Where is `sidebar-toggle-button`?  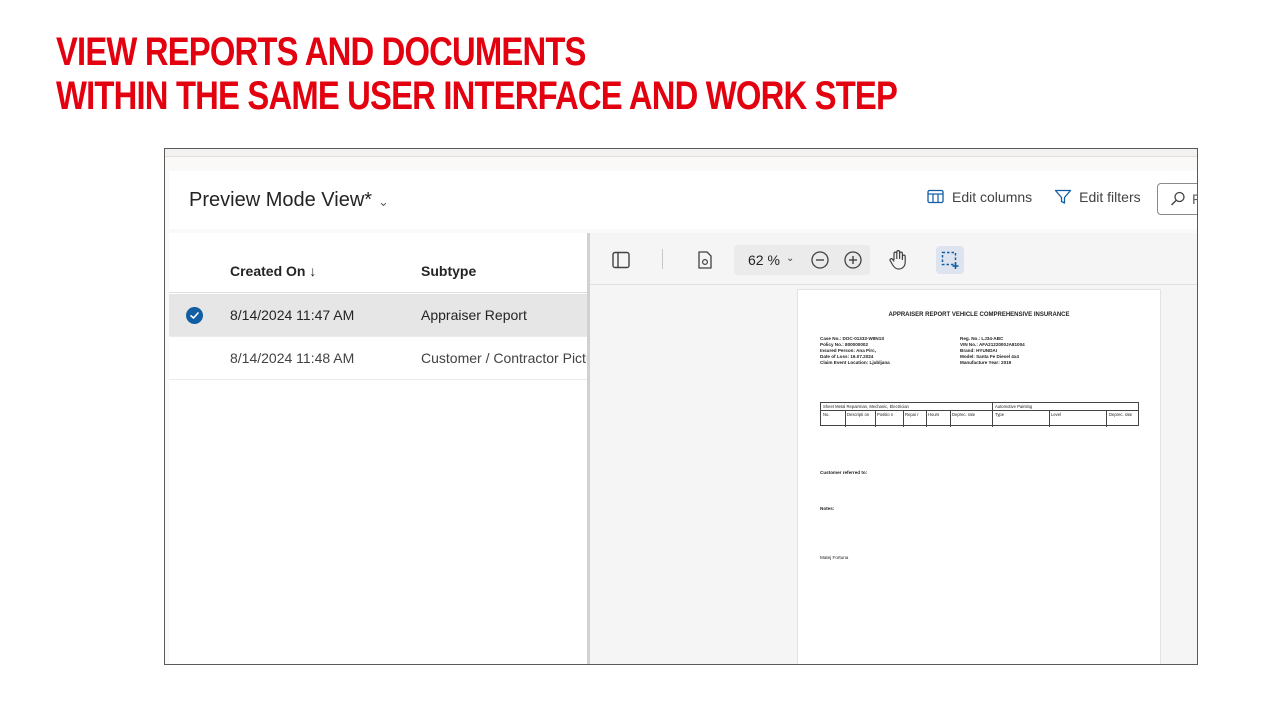 sidebar-toggle-button is located at coordinates (621, 260).